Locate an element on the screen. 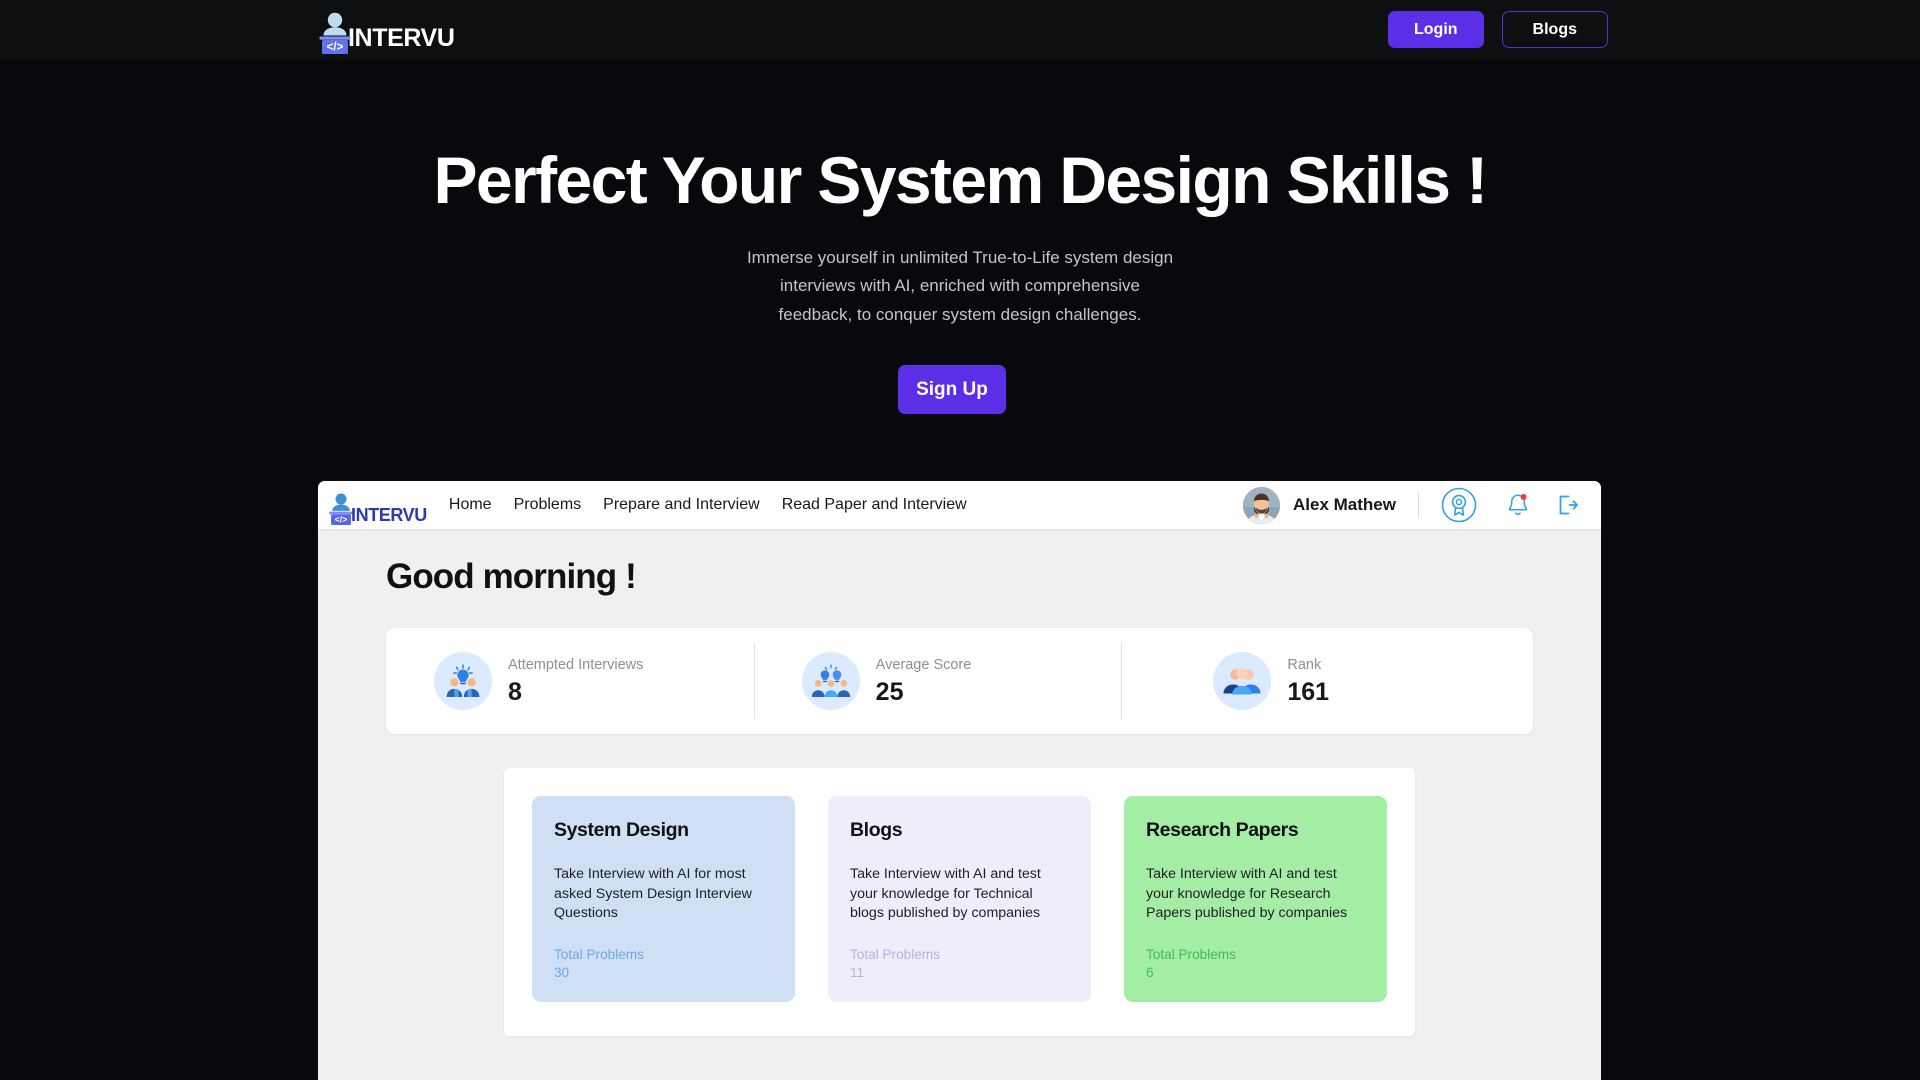 Image resolution: width=1920 pixels, height=1080 pixels. stat-label: Average Score is located at coordinates (923, 664).